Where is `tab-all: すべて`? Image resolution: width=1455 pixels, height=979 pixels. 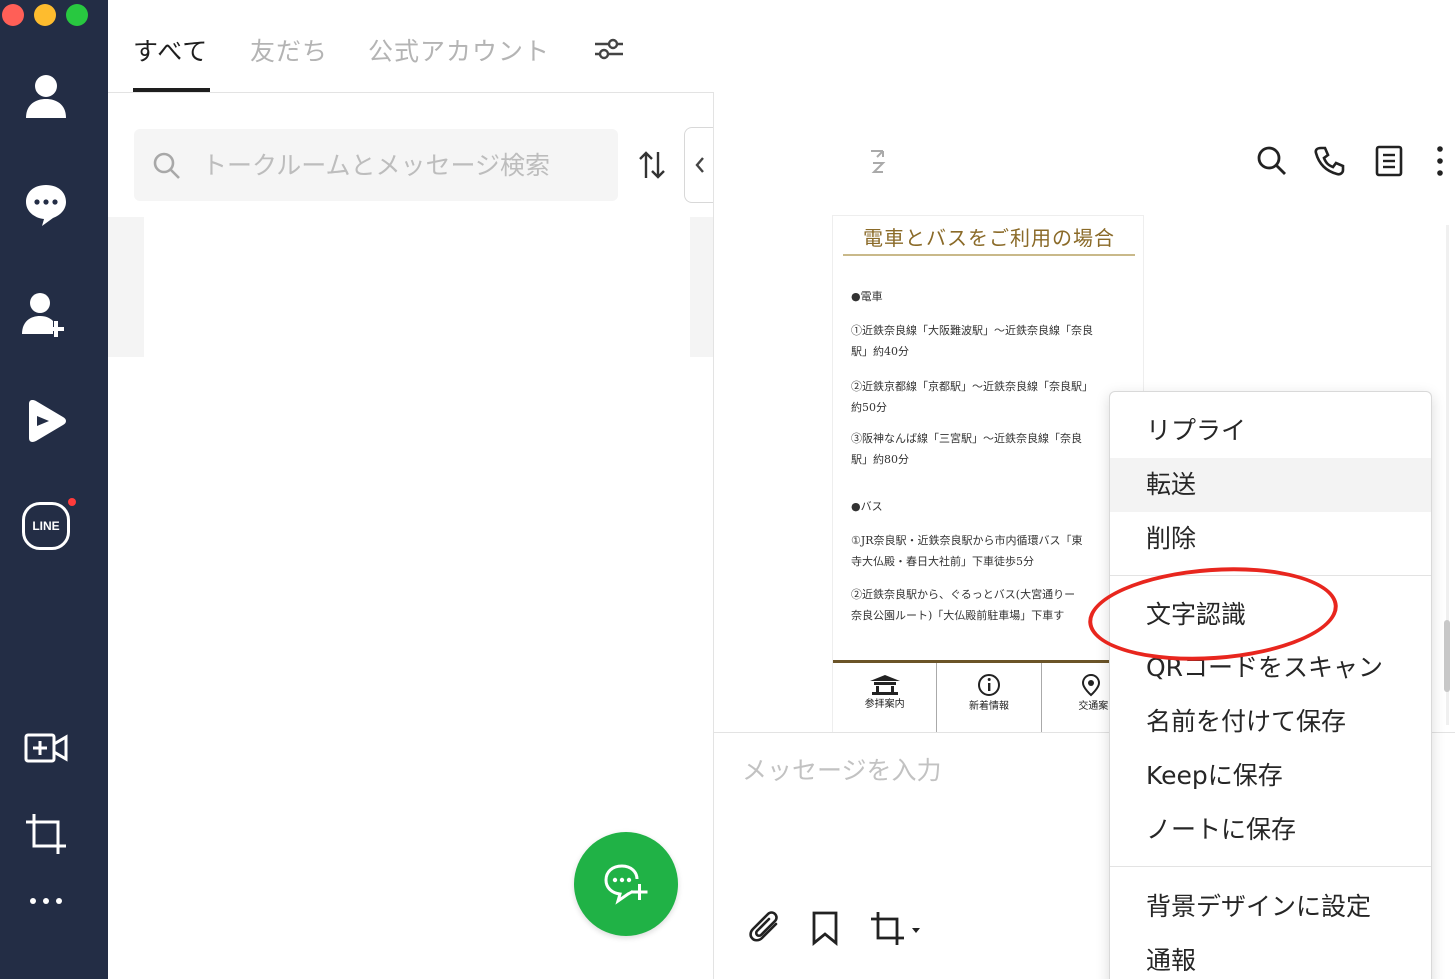 tab-all: すべて is located at coordinates (170, 50).